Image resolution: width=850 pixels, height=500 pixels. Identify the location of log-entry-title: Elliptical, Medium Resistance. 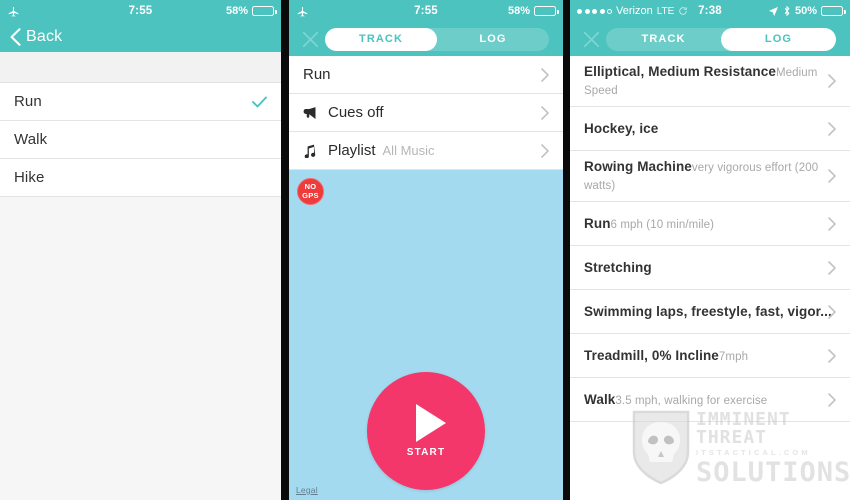
(680, 71).